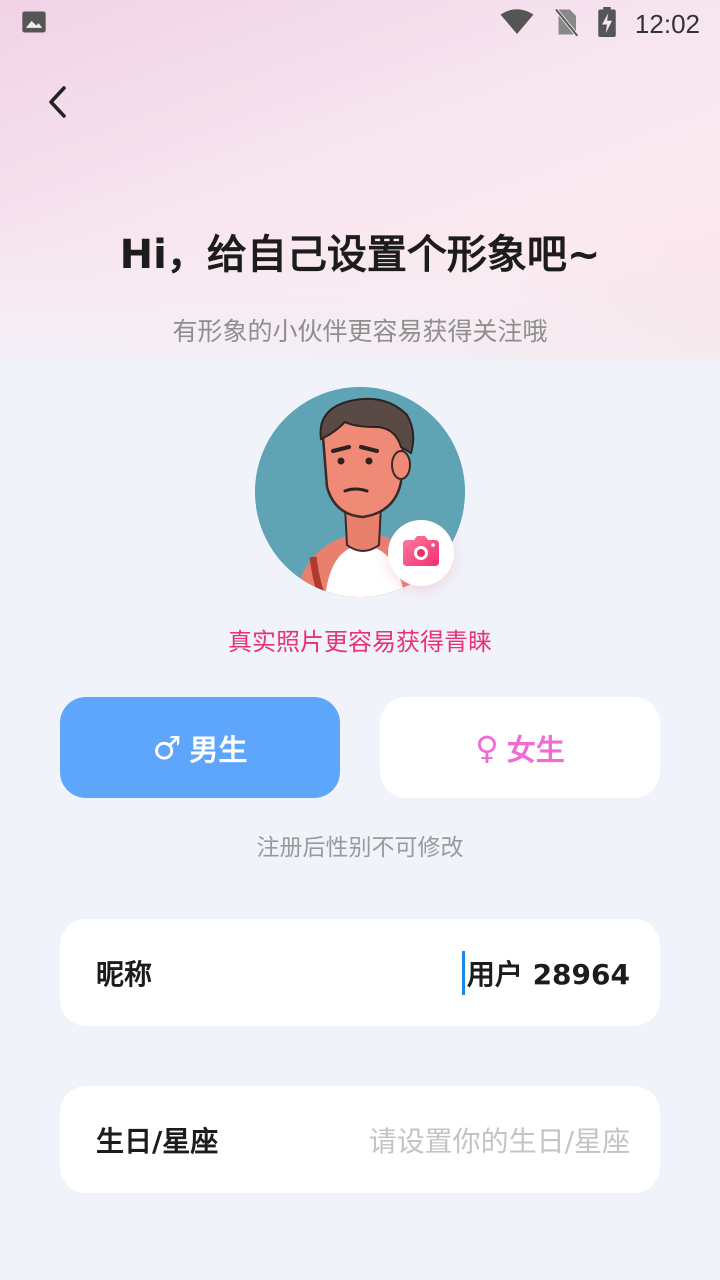  I want to click on status-time: 12:02, so click(667, 23).